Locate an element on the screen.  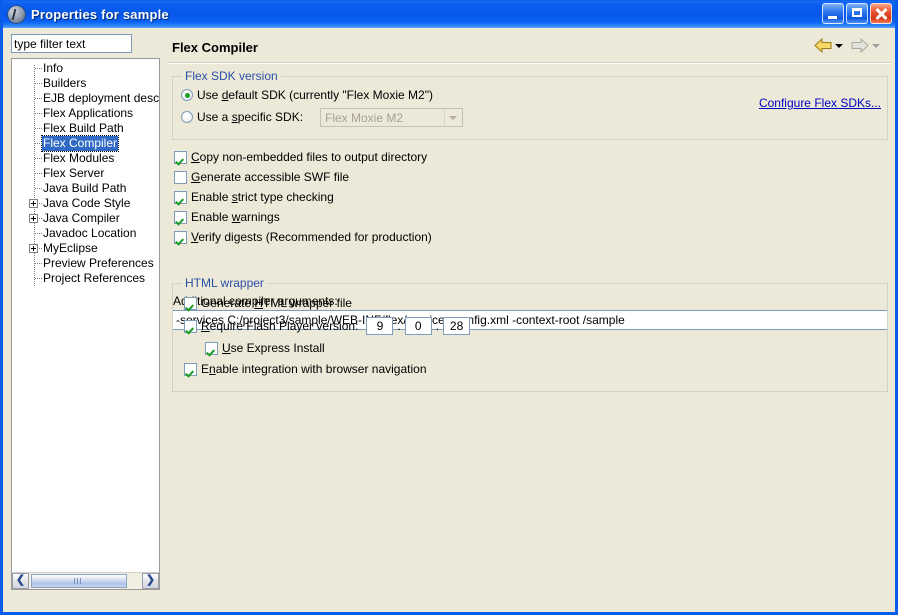
checkbox-enable-strict-type-checking: Enable strict type checking is located at coordinates (254, 197).